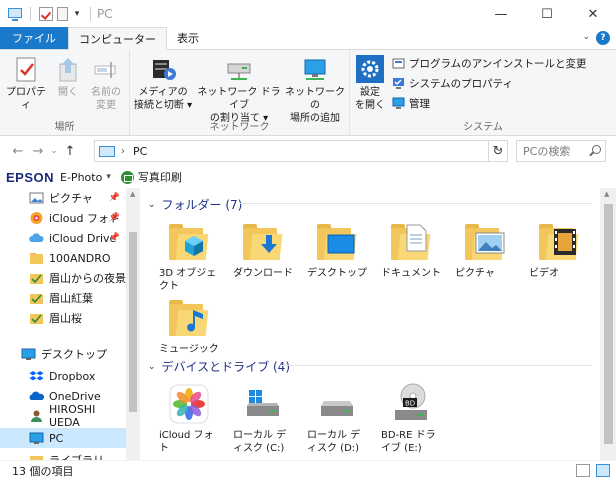 This screenshot has width=616, height=480. I want to click on rename-button: 名前の 変更, so click(106, 83).